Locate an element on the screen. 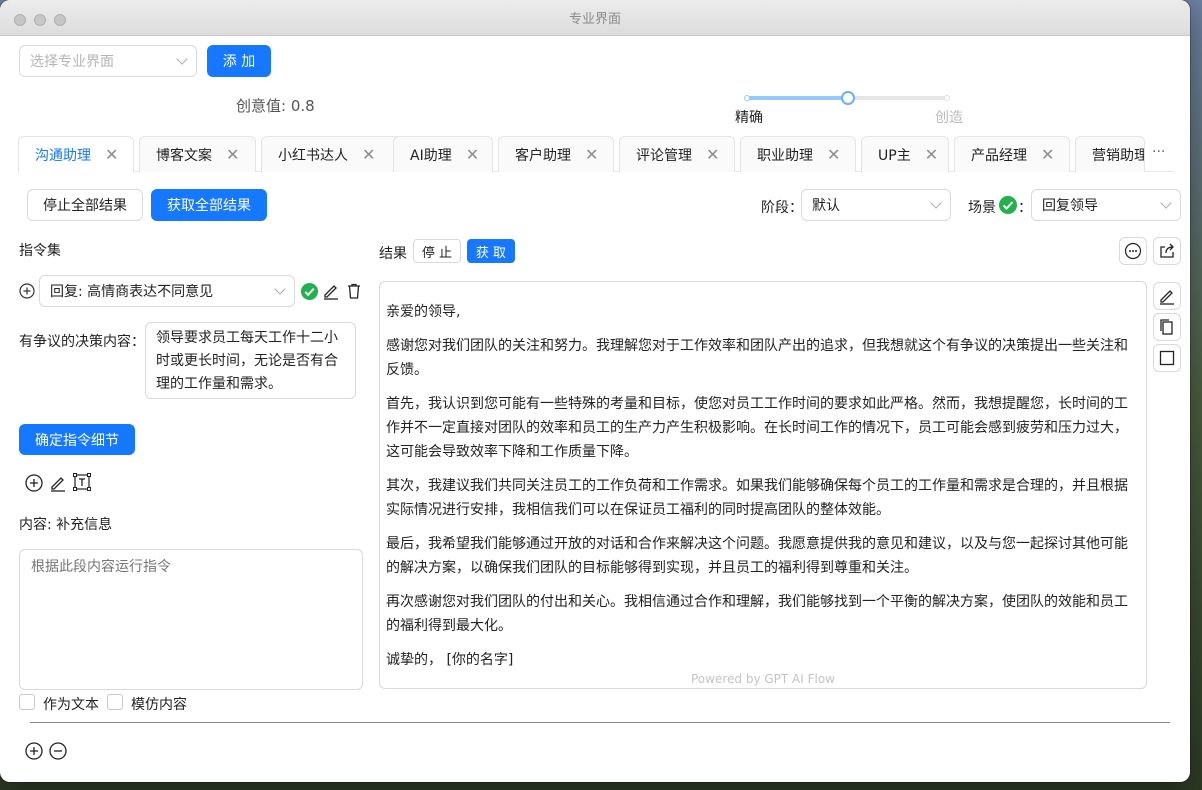  remove-circle-icon is located at coordinates (58, 751).